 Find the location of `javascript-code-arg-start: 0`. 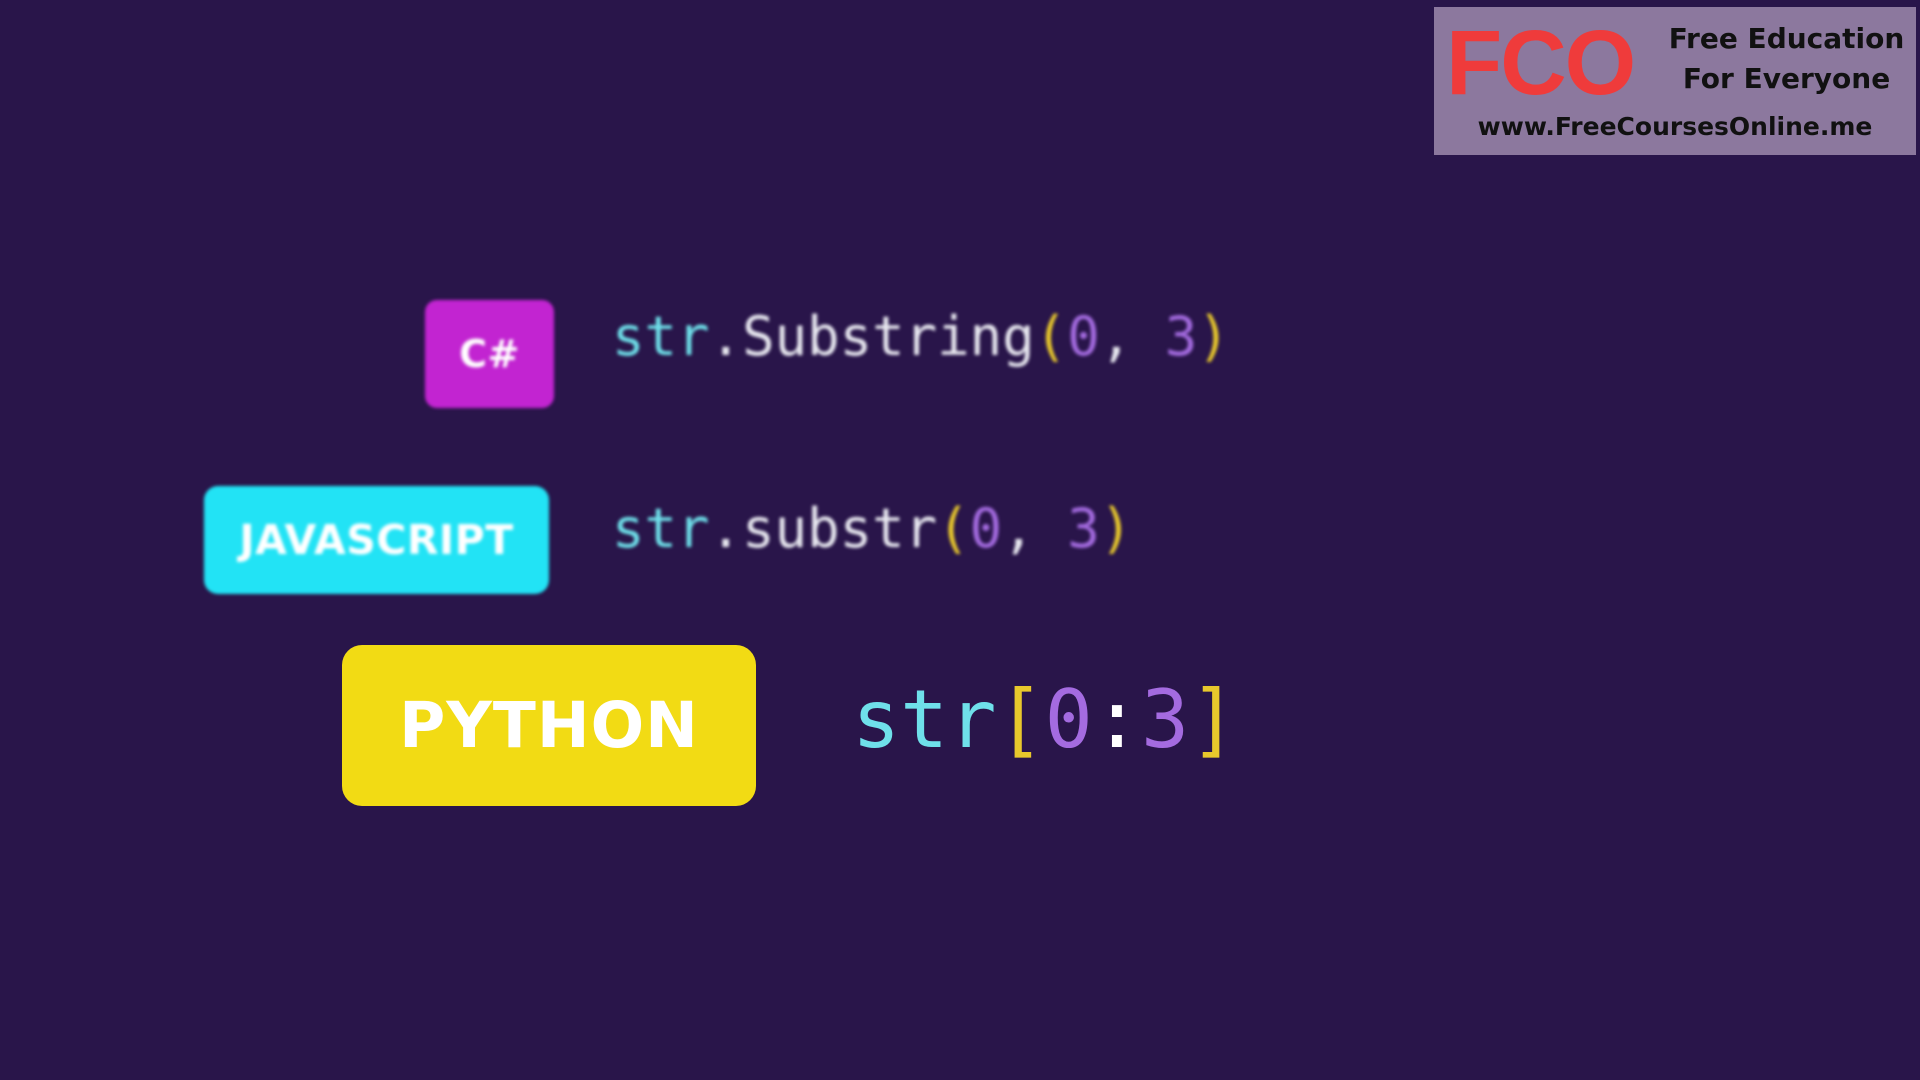

javascript-code-arg-start: 0 is located at coordinates (986, 528).